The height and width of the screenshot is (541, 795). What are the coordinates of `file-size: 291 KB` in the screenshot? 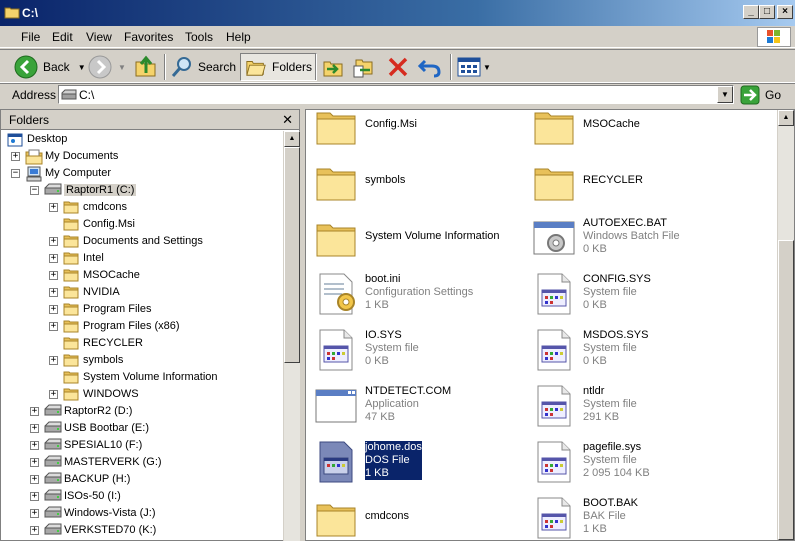 It's located at (601, 417).